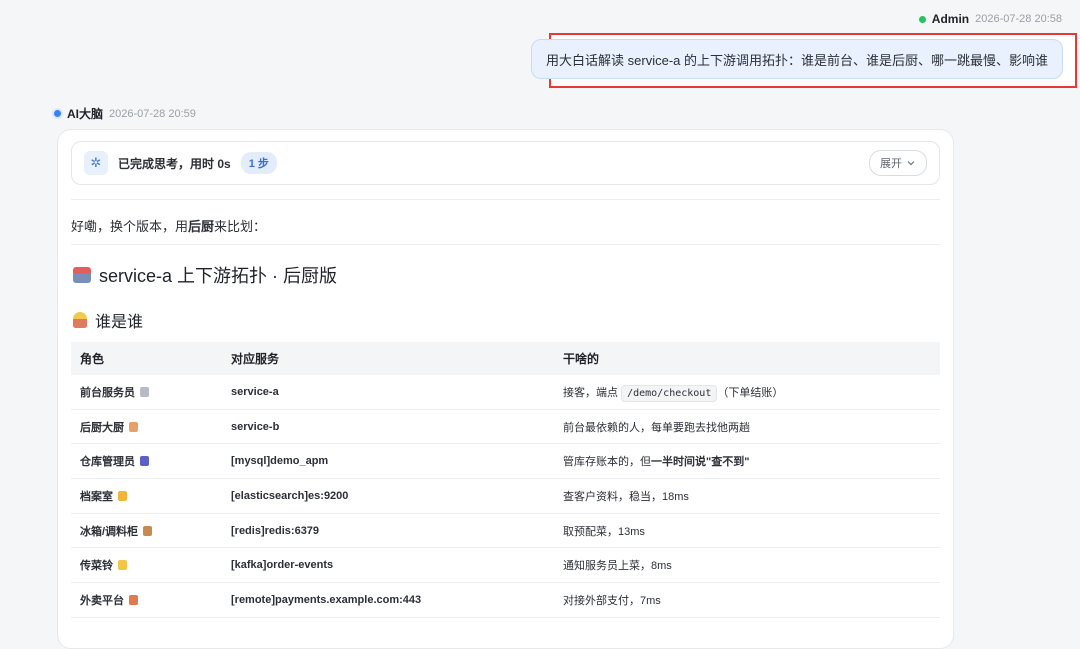 Image resolution: width=1080 pixels, height=649 pixels. I want to click on role-cell: 仓库管理员, so click(146, 461).